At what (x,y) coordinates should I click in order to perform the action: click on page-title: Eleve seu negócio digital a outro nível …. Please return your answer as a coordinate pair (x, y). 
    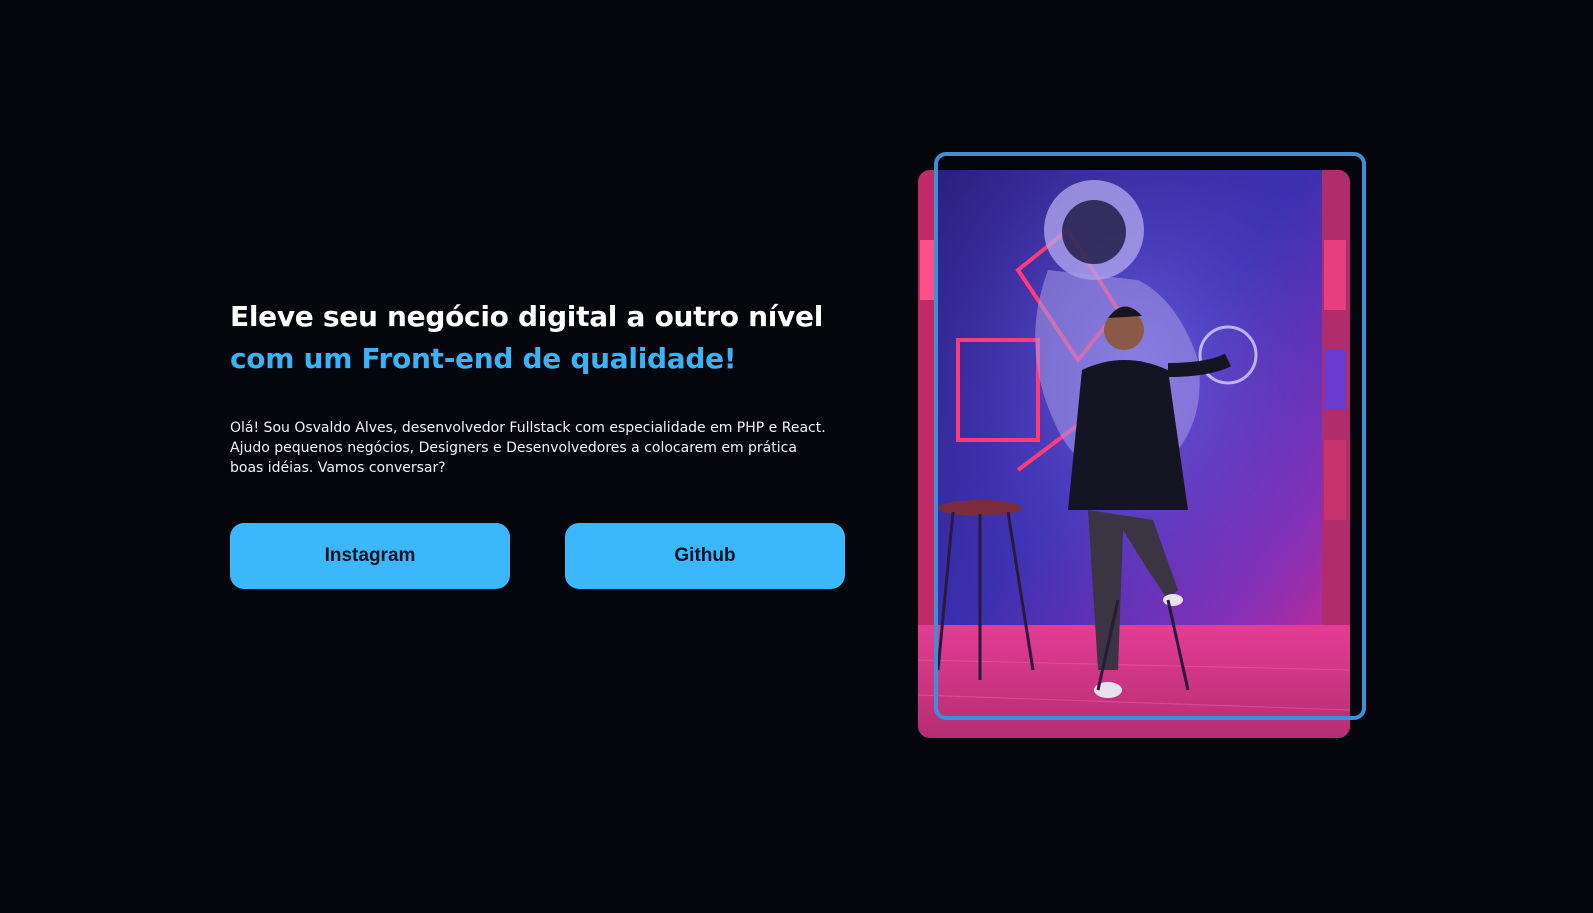
    Looking at the image, I should click on (540, 338).